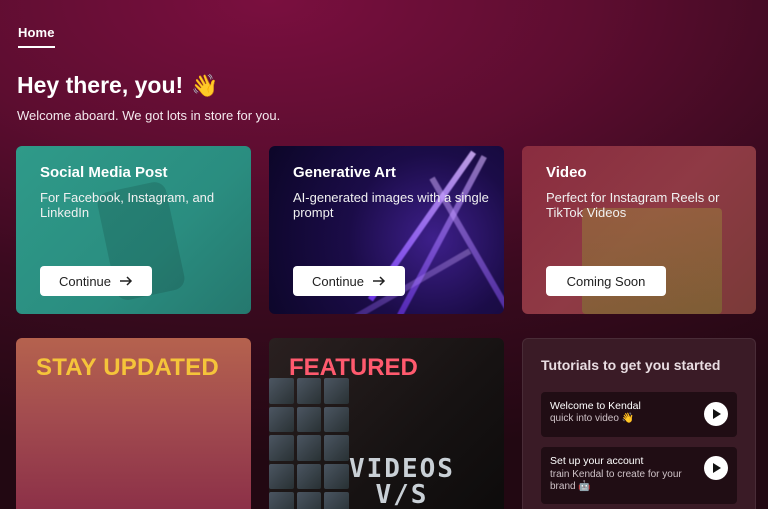 The image size is (768, 509). I want to click on social-continue-button: Continue, so click(96, 281).